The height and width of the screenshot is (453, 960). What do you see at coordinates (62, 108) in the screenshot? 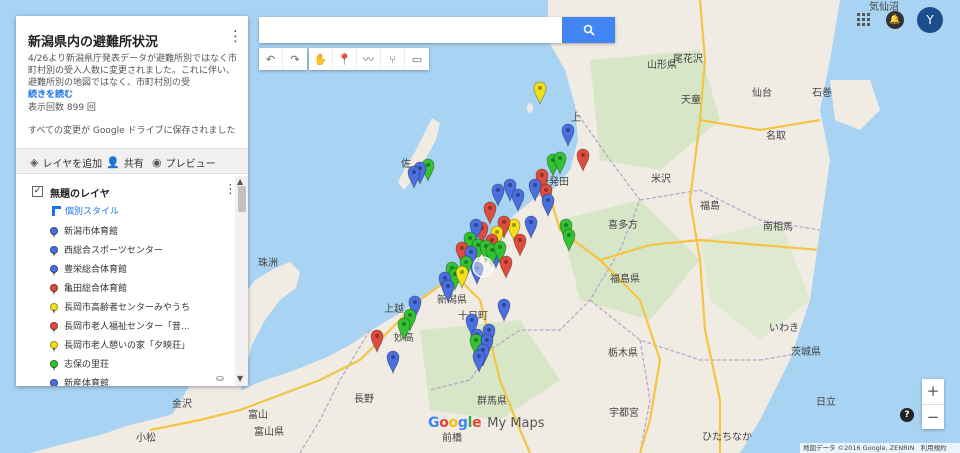
I see `view-count: 表示回数 899 回` at bounding box center [62, 108].